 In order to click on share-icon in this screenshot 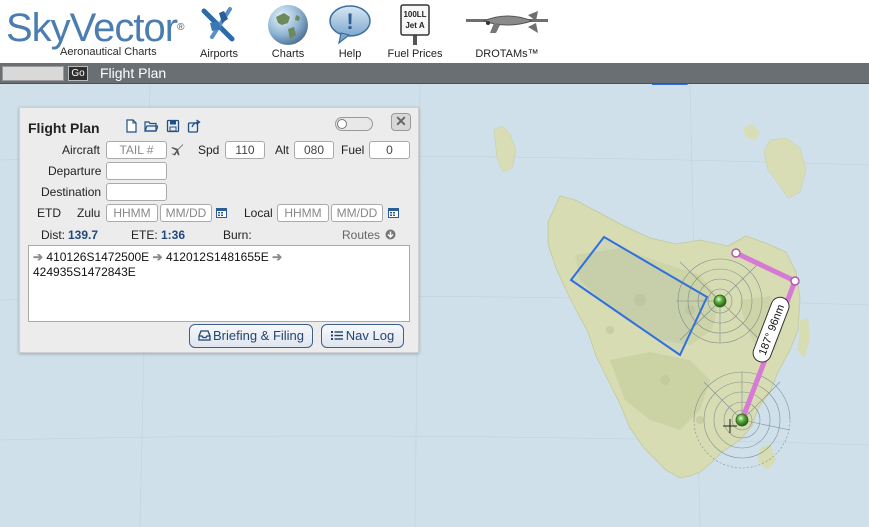, I will do `click(194, 126)`.